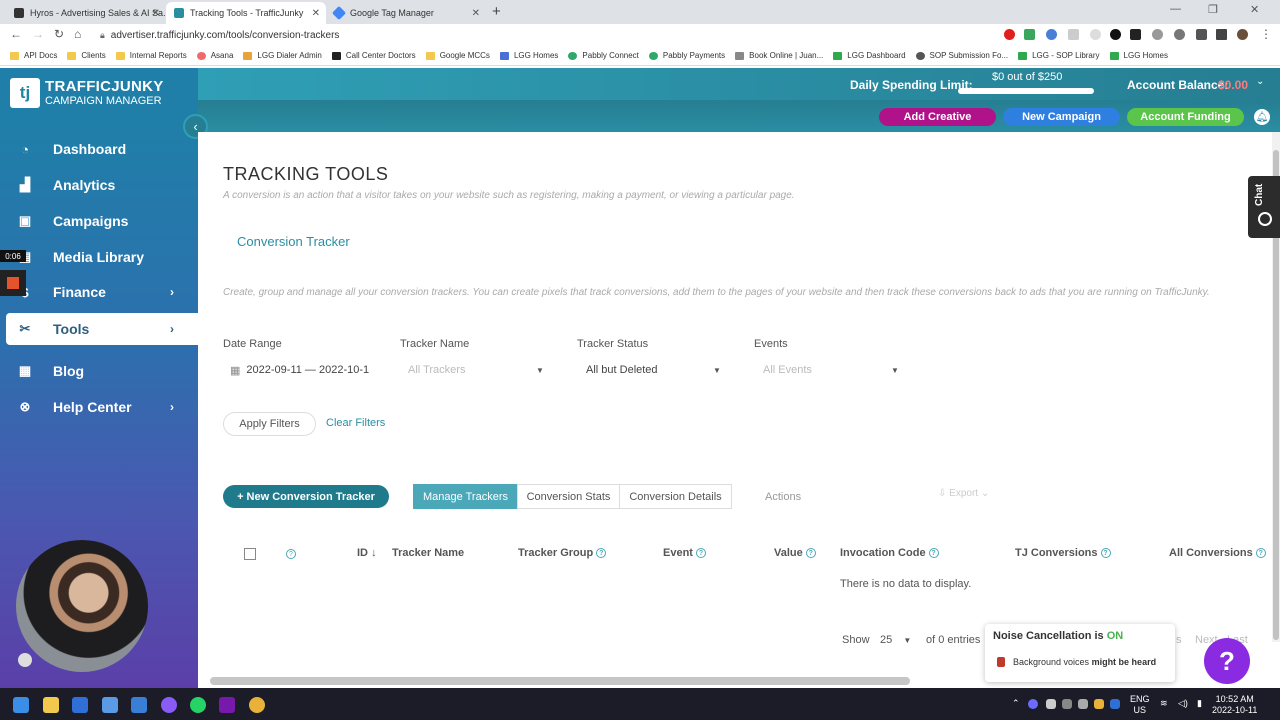  Describe the element at coordinates (306, 496) in the screenshot. I see `new-conversion-tracker-button: + New Conversion Tracker` at that location.